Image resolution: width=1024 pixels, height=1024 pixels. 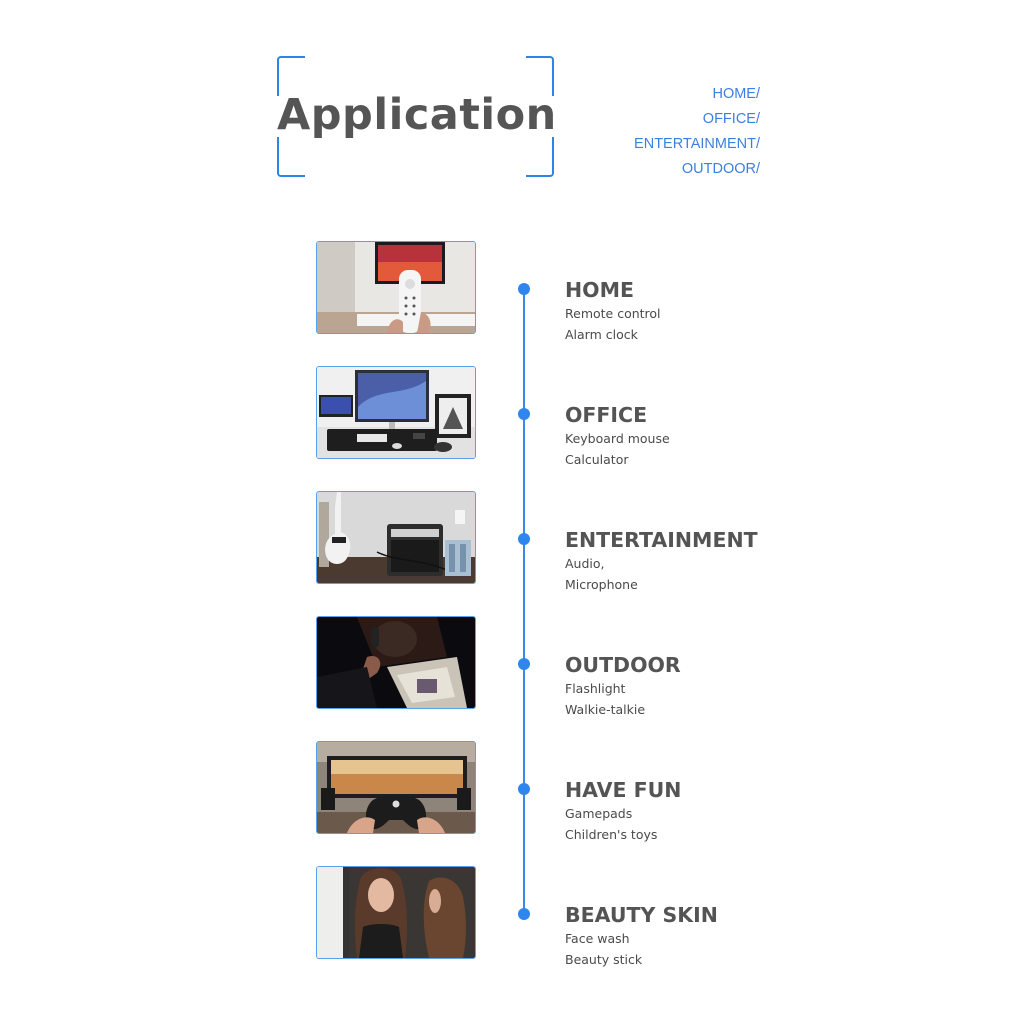 What do you see at coordinates (585, 563) in the screenshot?
I see `section-item: Audio,` at bounding box center [585, 563].